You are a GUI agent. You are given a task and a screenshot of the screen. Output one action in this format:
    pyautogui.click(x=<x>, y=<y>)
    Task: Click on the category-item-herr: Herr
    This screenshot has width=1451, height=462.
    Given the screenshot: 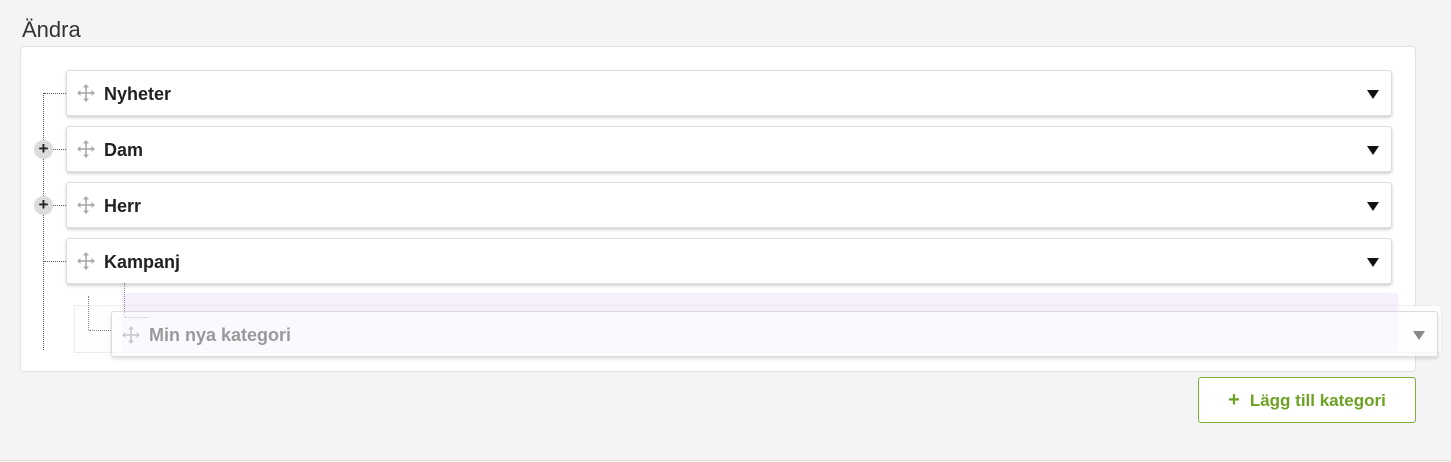 What is the action you would take?
    pyautogui.click(x=729, y=205)
    